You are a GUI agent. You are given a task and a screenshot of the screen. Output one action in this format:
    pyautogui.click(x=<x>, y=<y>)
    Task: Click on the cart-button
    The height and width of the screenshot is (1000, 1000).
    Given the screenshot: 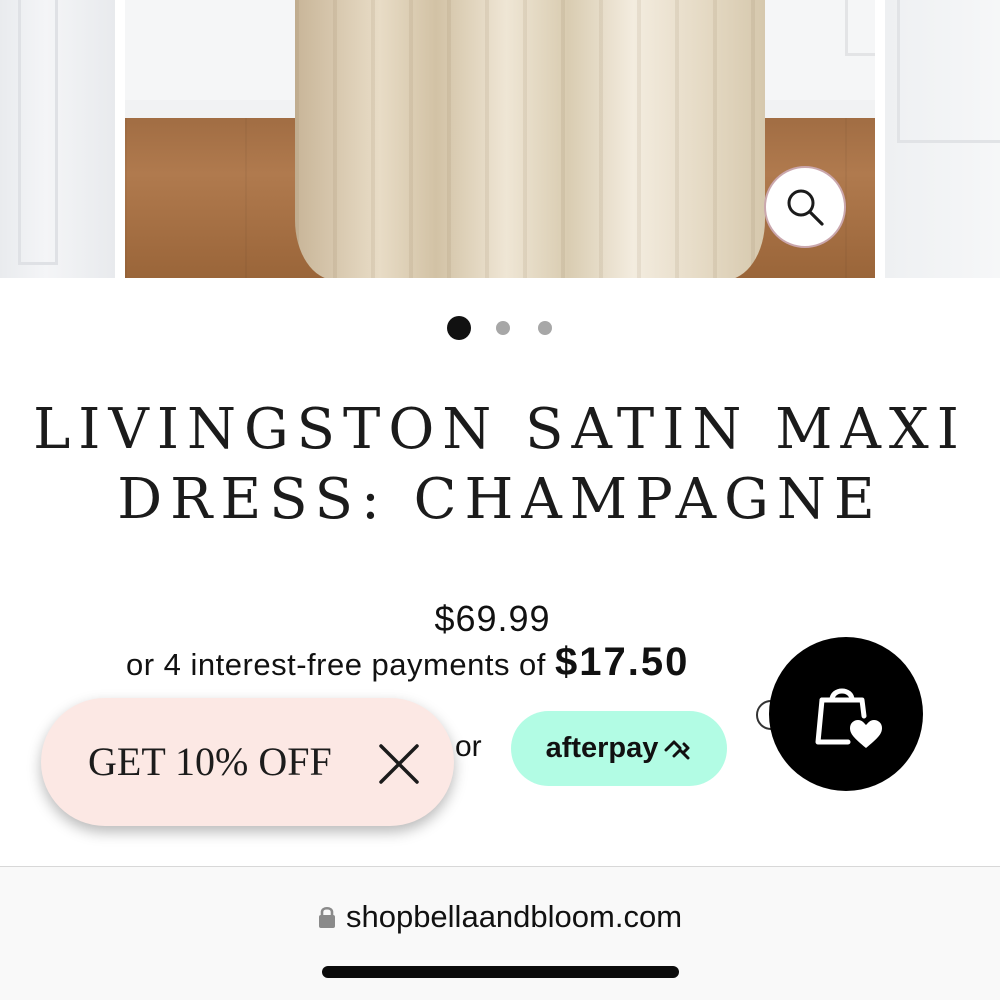 What is the action you would take?
    pyautogui.click(x=846, y=714)
    